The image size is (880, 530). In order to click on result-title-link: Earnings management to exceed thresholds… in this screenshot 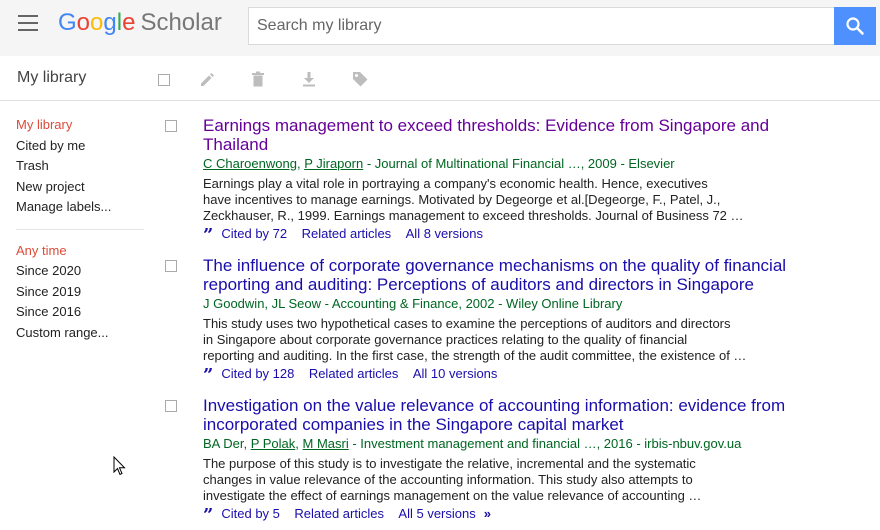, I will do `click(523, 135)`.